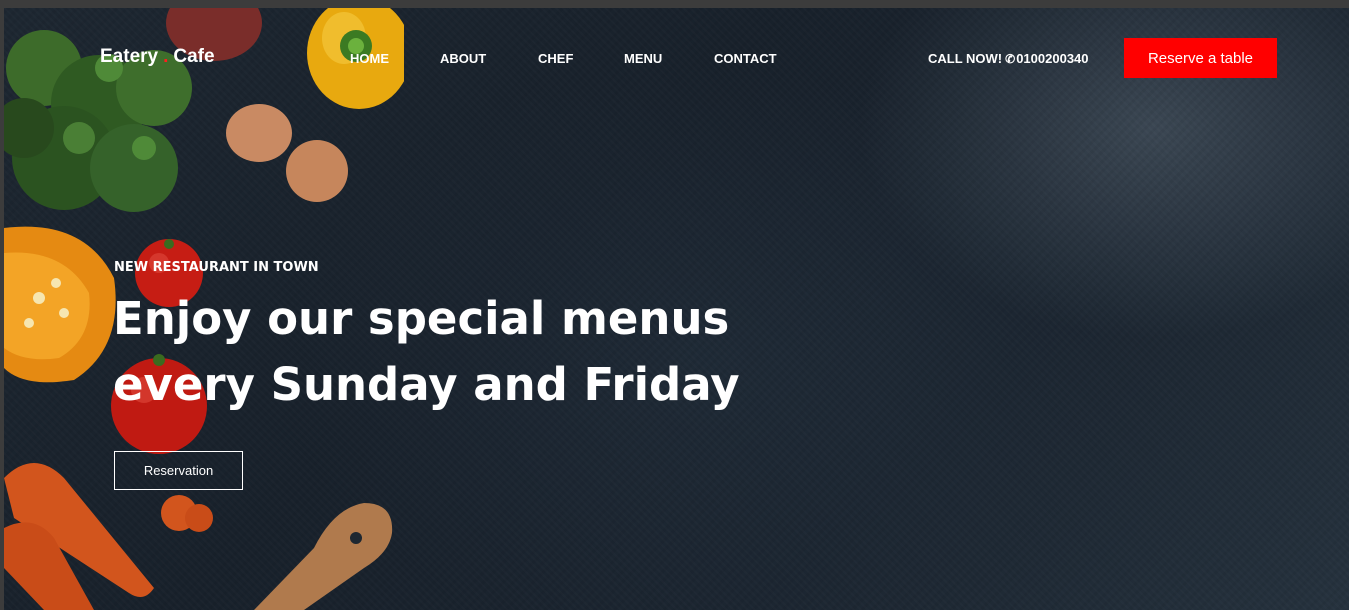 Image resolution: width=1349 pixels, height=610 pixels. What do you see at coordinates (745, 58) in the screenshot?
I see `nav-item-contact: CONTACT` at bounding box center [745, 58].